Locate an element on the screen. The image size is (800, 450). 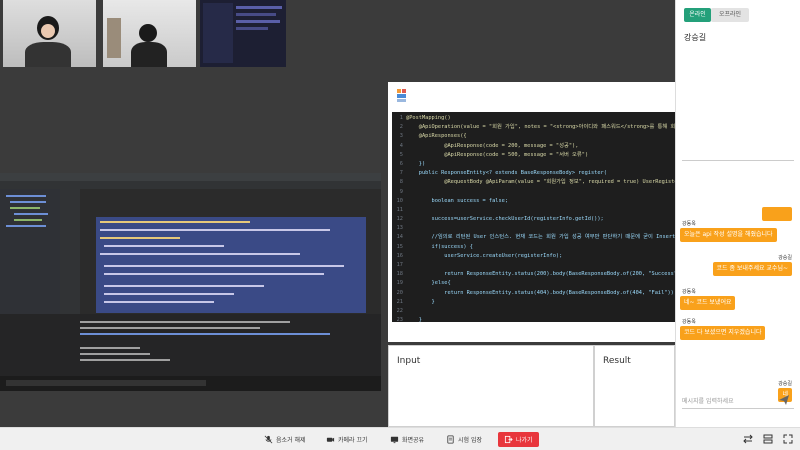
line-number: 4 is located at coordinates (401, 145).